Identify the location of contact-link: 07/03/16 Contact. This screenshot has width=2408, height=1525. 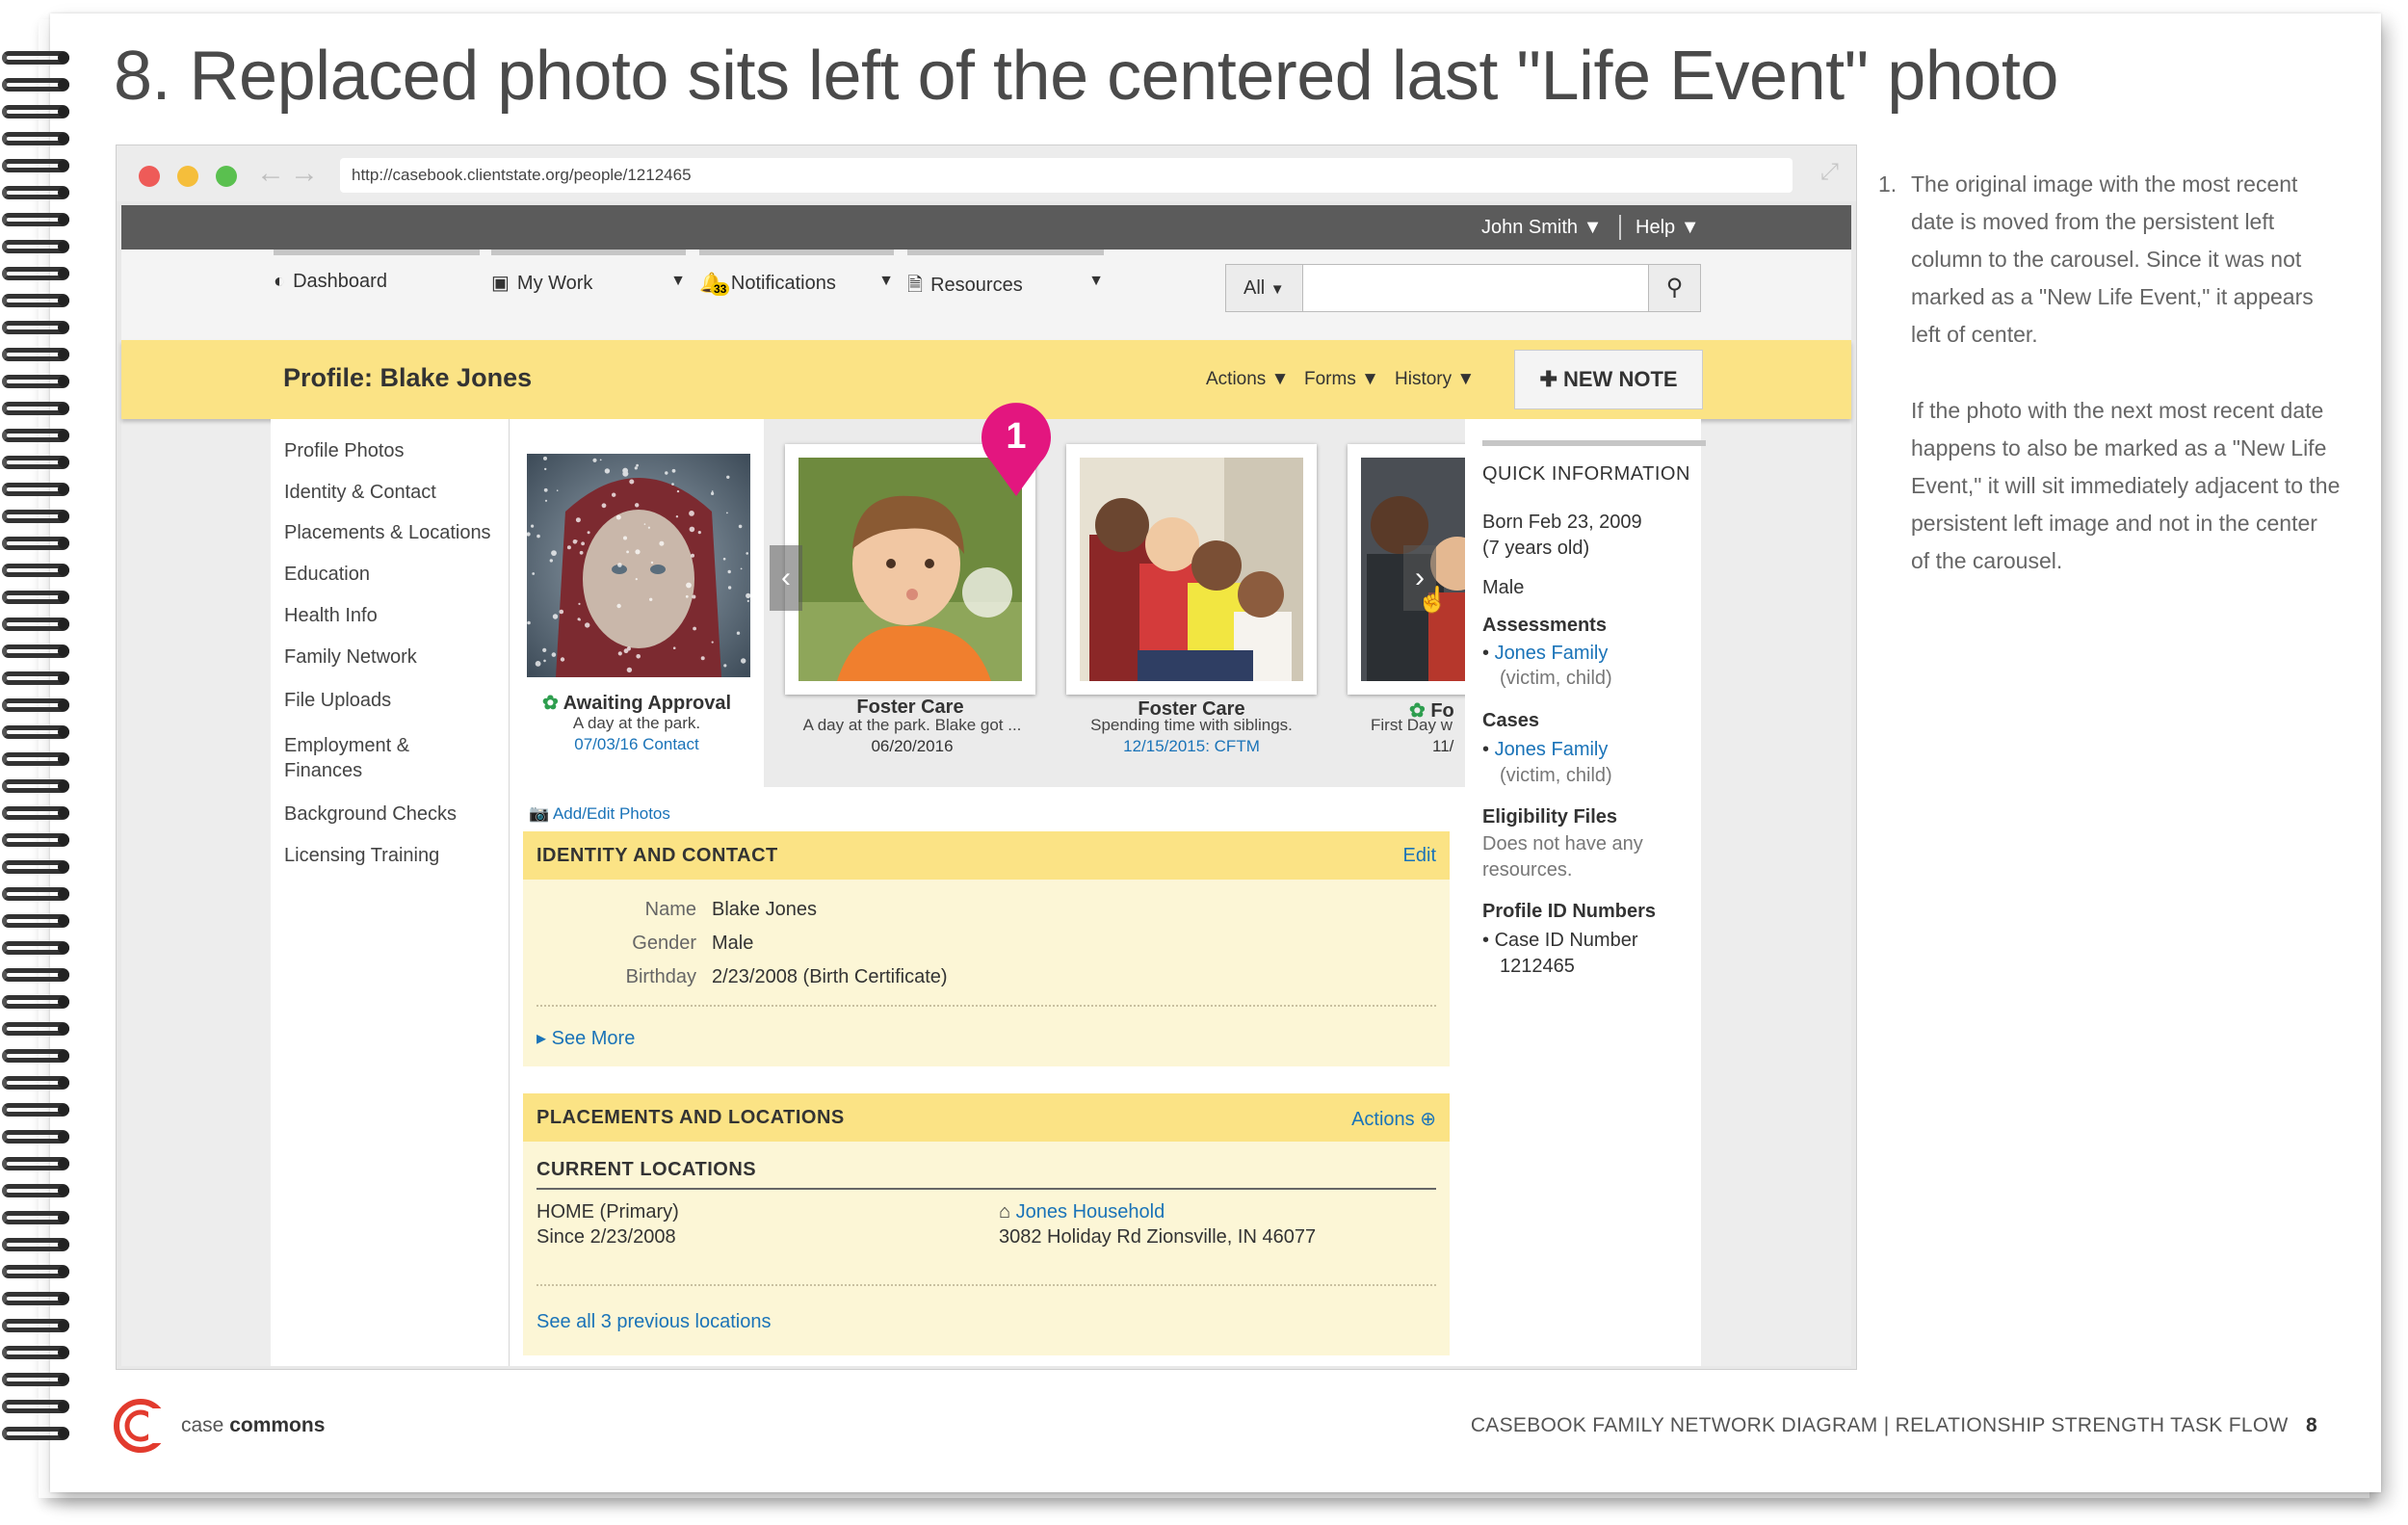
(637, 744).